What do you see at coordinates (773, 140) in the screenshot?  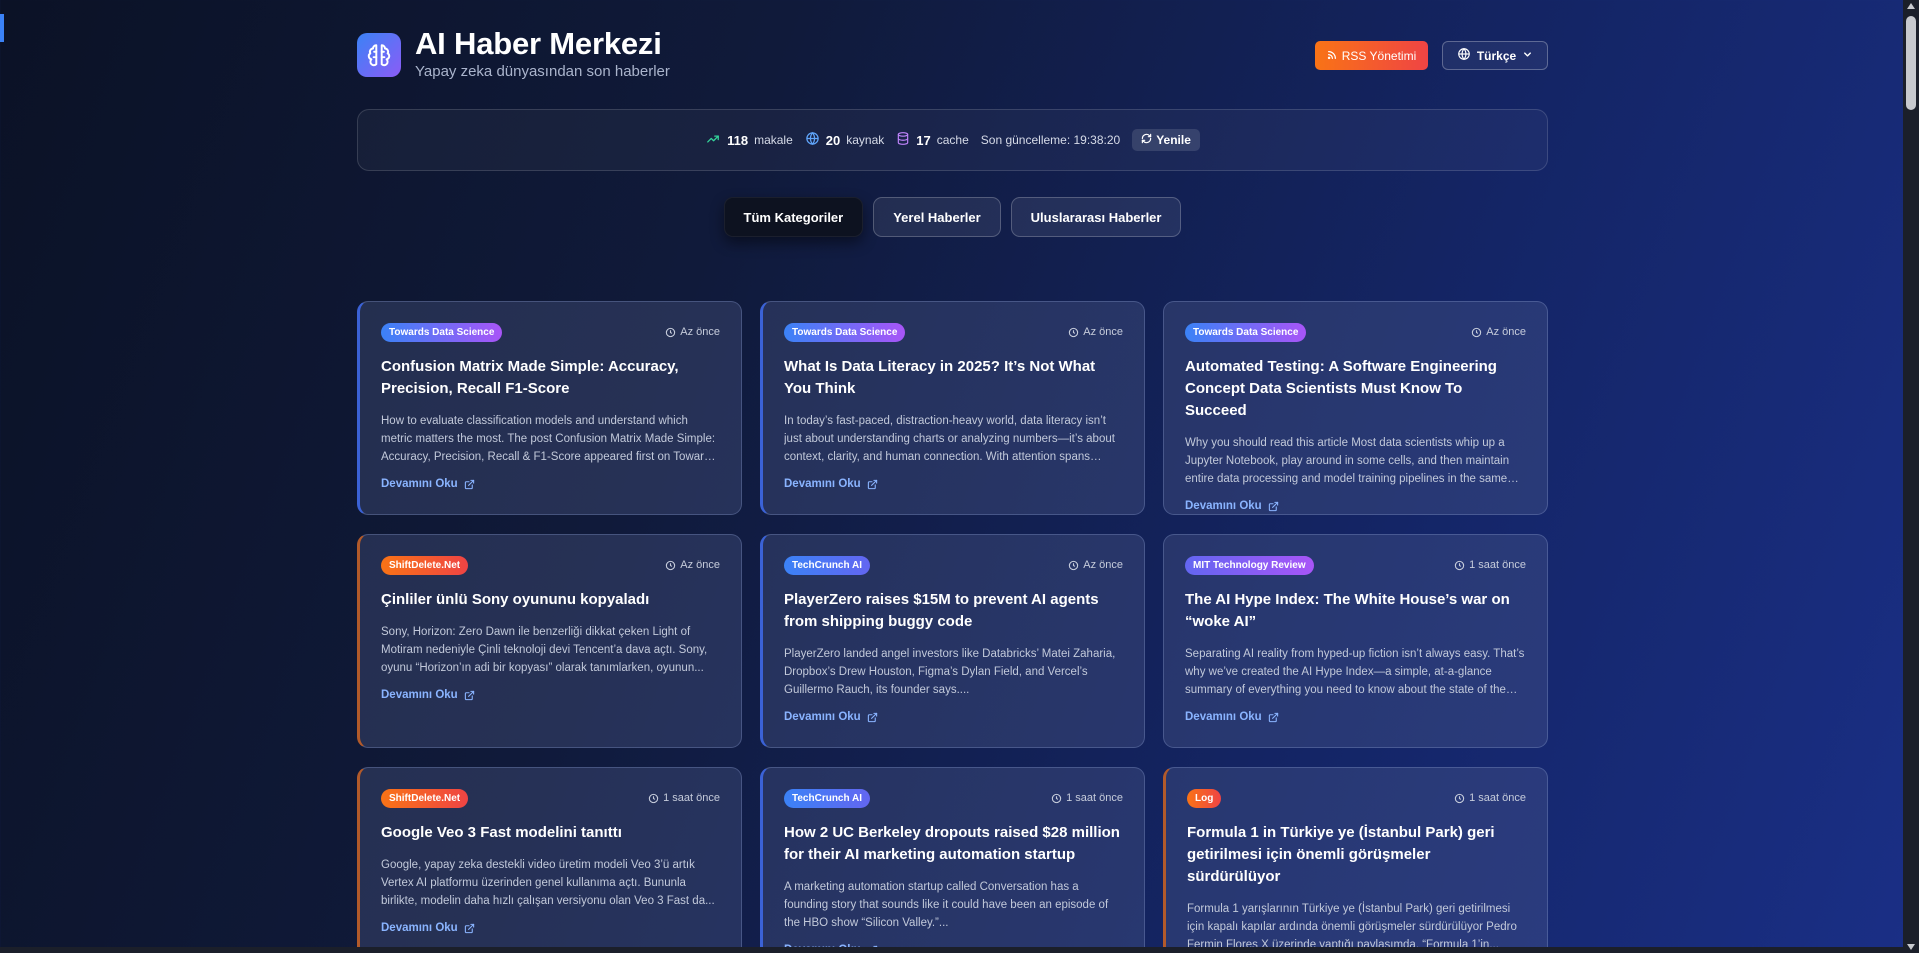 I see `articles-label: makale` at bounding box center [773, 140].